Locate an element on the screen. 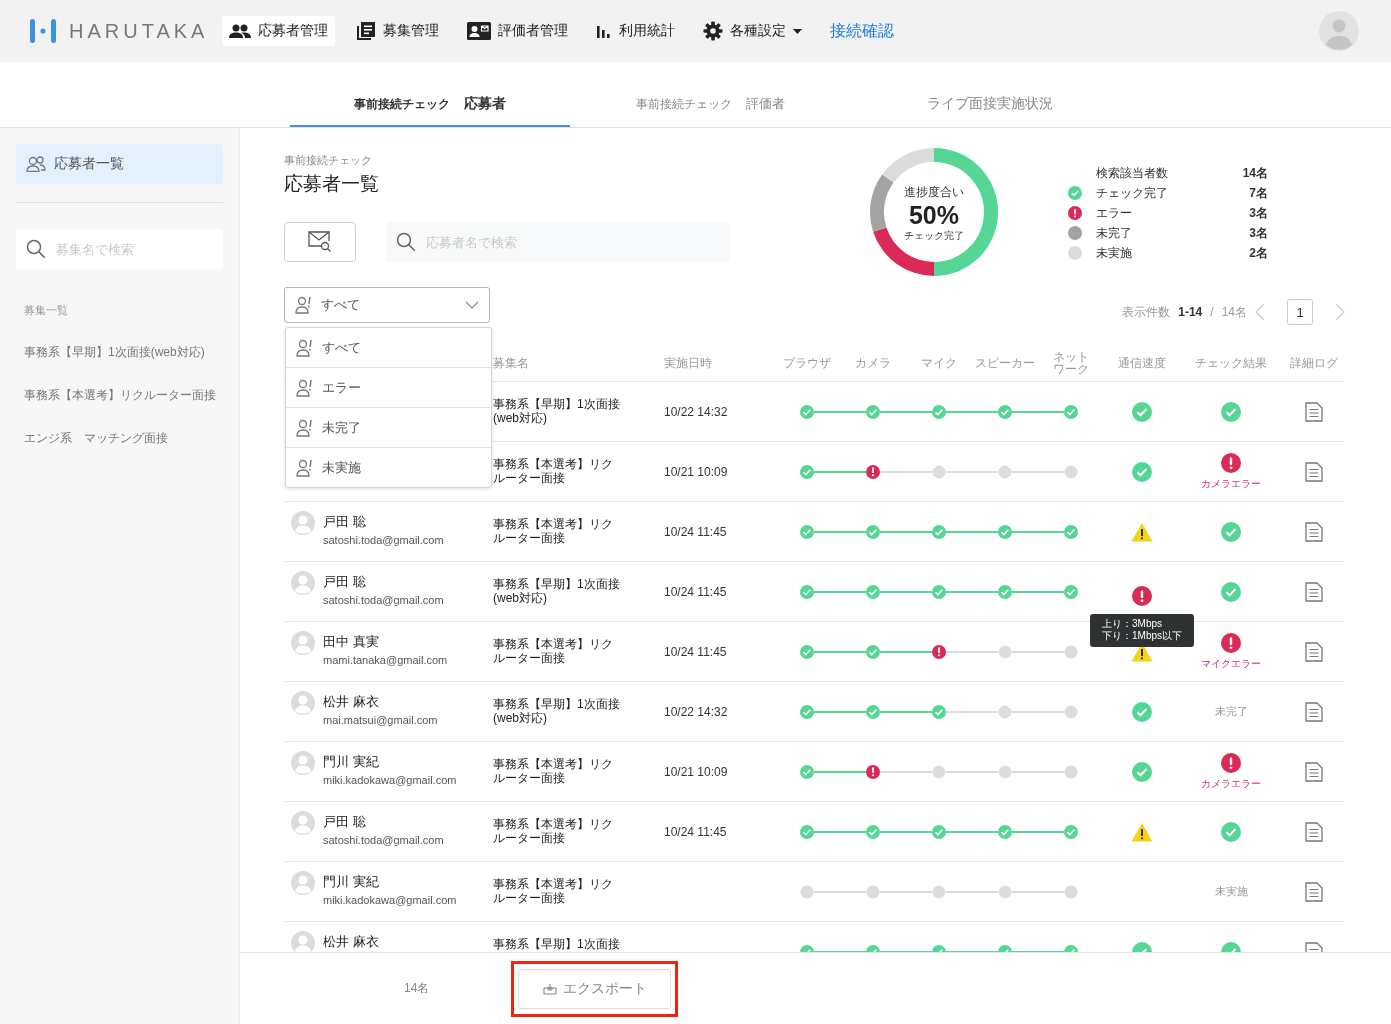 This screenshot has width=1391, height=1024. settings-icon is located at coordinates (713, 31).